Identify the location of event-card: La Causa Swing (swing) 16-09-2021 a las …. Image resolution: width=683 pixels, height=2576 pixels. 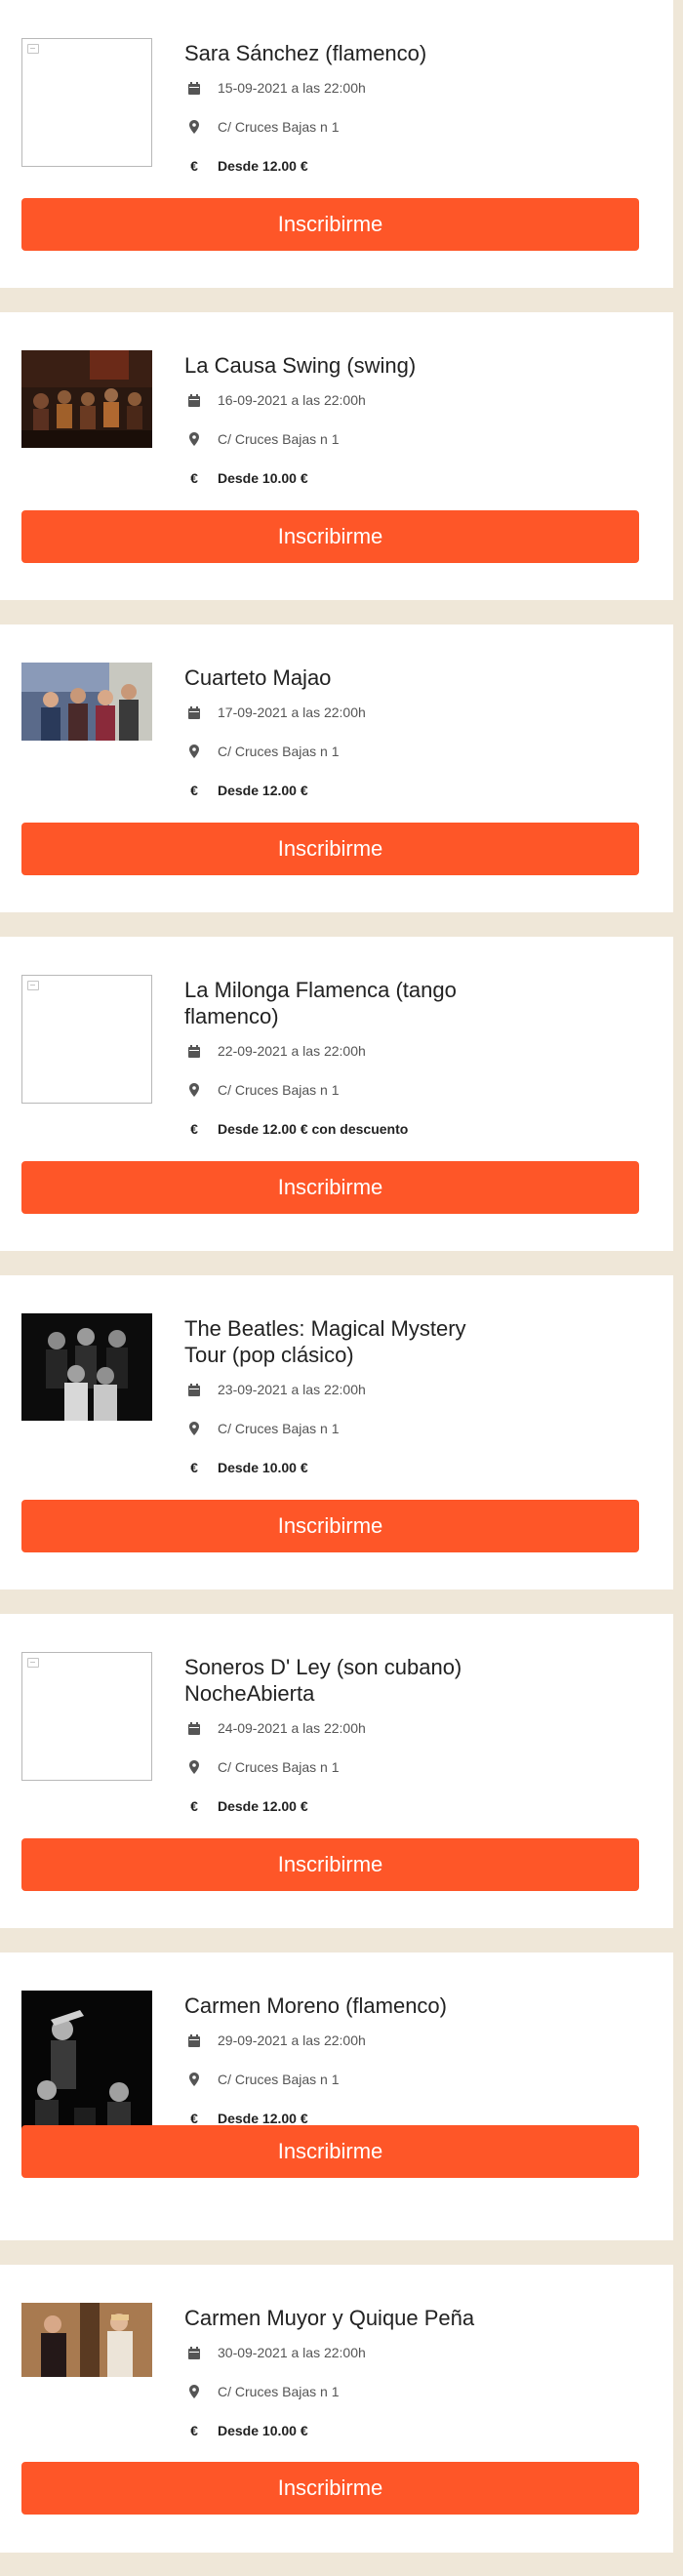
(336, 456).